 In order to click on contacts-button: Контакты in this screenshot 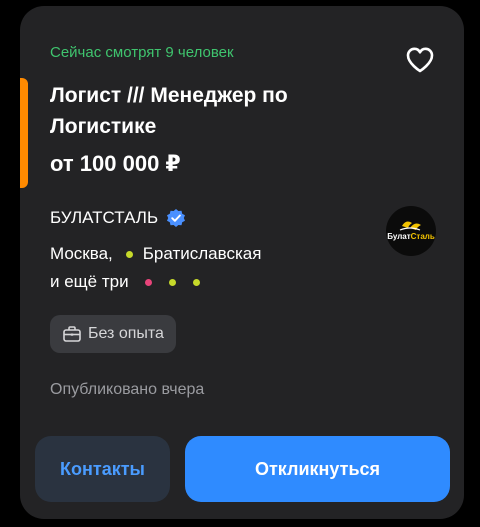, I will do `click(102, 469)`.